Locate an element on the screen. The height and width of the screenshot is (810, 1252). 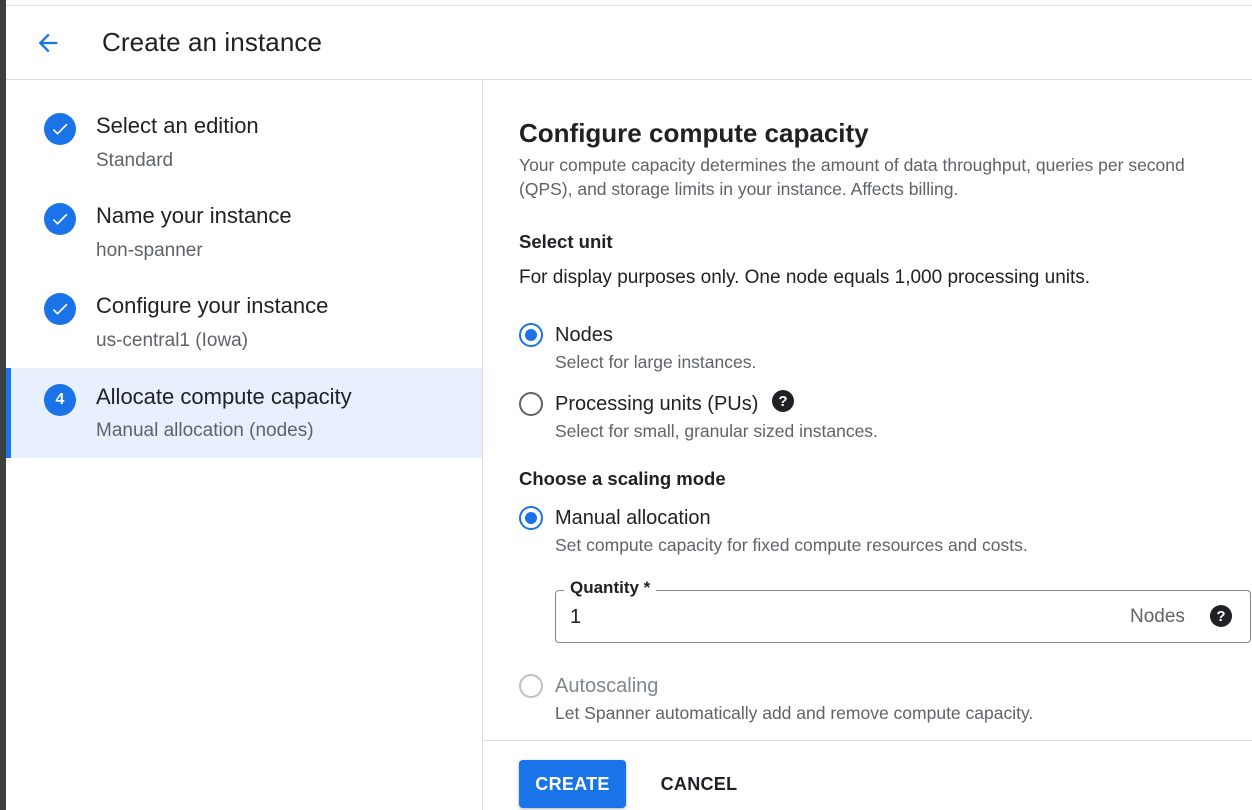
quantity-input: 1 is located at coordinates (575, 617).